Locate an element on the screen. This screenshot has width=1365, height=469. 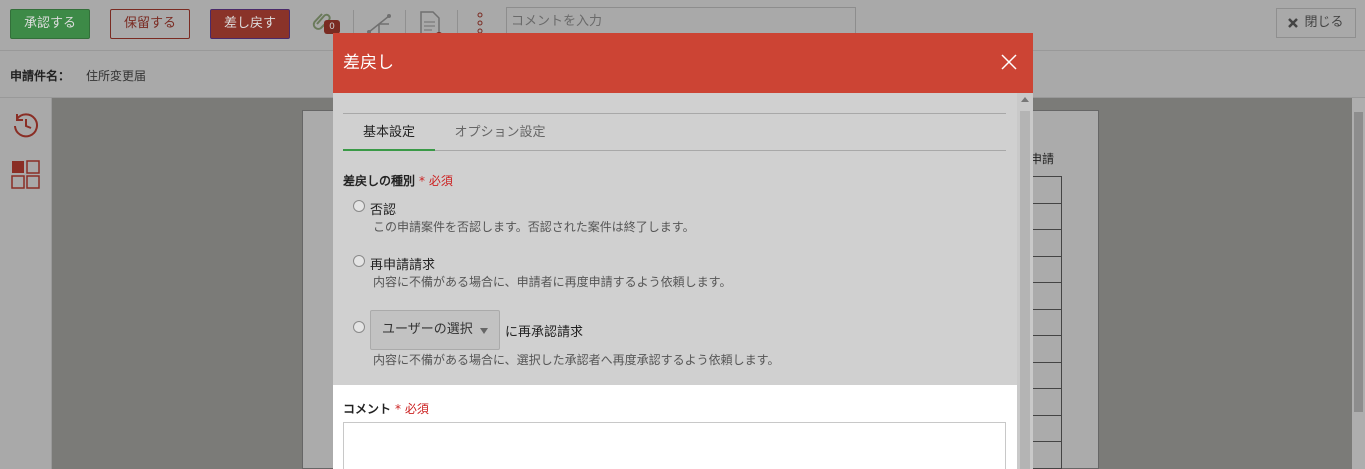
page-scrollbar is located at coordinates (1358, 283).